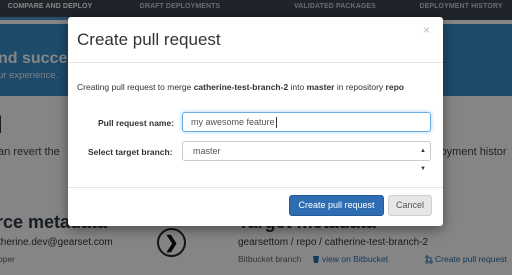 The height and width of the screenshot is (275, 512). What do you see at coordinates (426, 30) in the screenshot?
I see `close-icon: ×` at bounding box center [426, 30].